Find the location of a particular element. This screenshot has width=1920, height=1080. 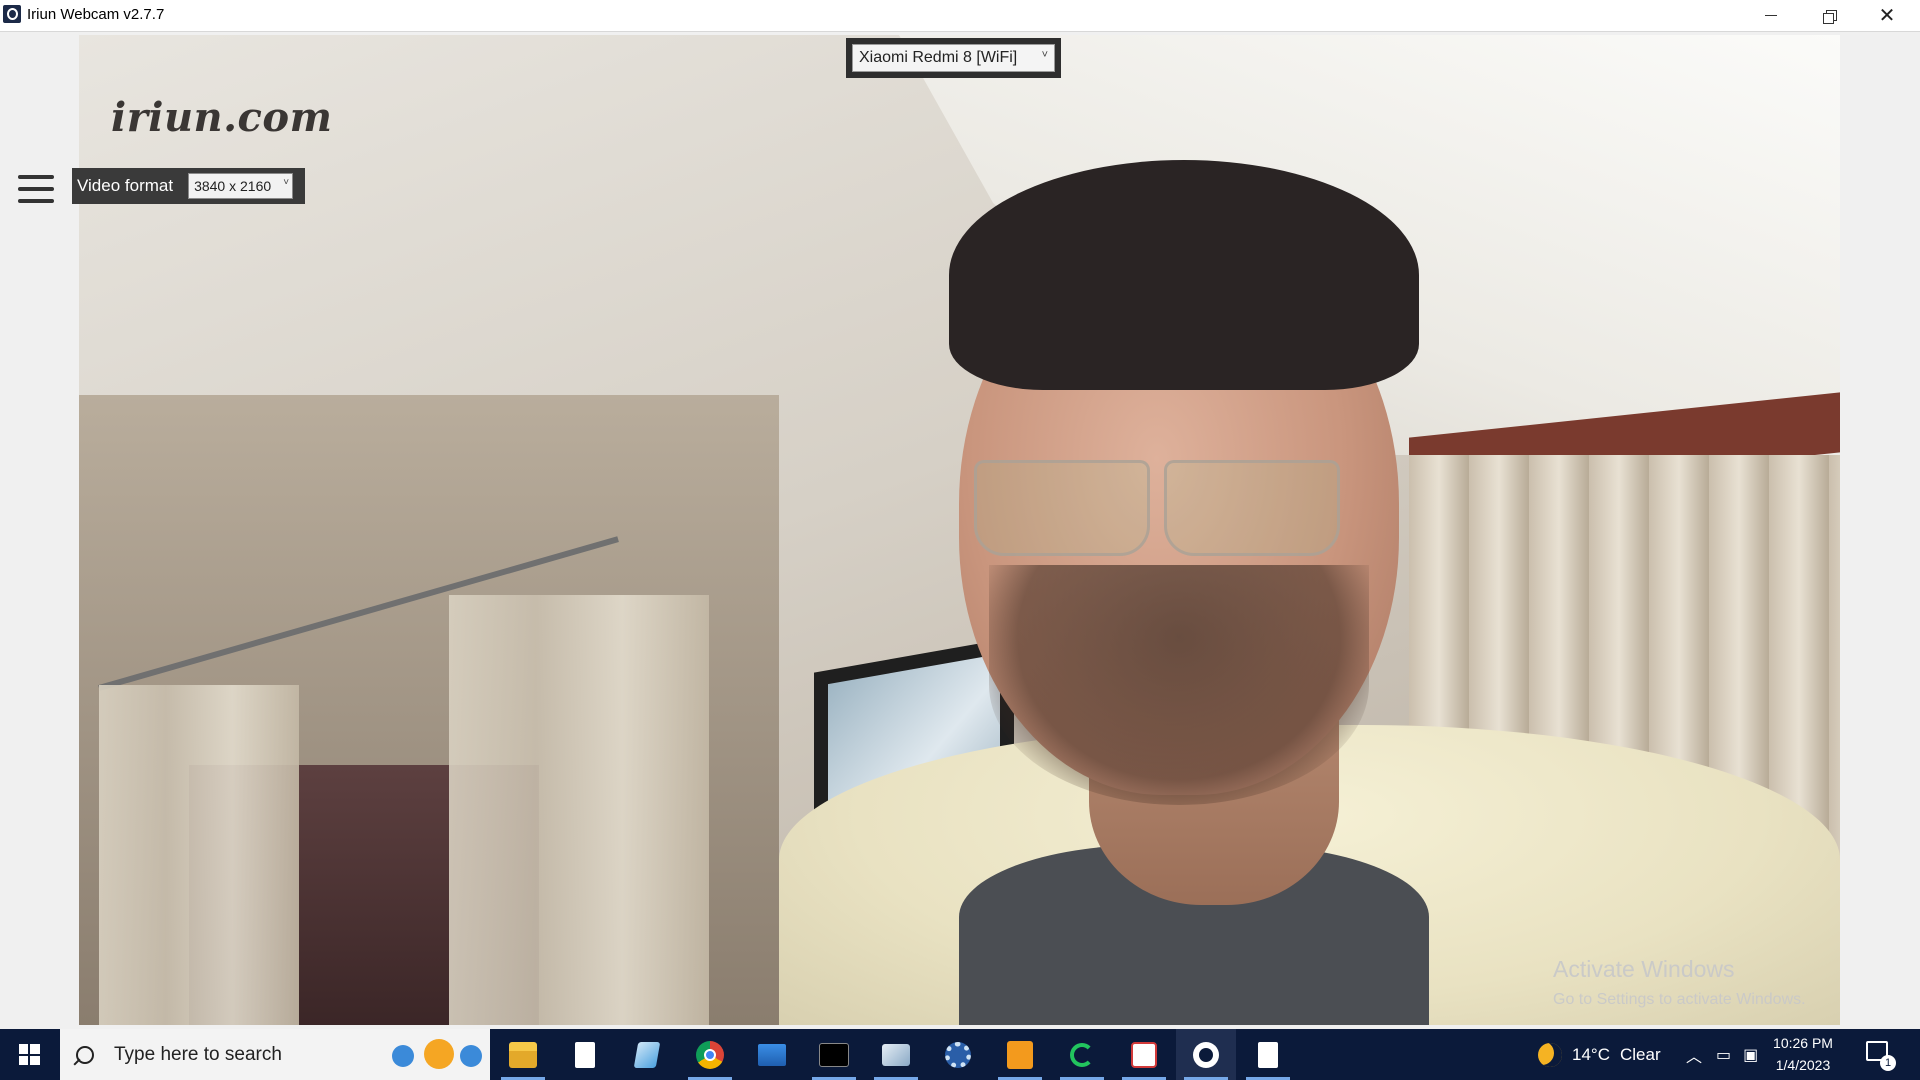

notification-badge: 1 is located at coordinates (1888, 1063).